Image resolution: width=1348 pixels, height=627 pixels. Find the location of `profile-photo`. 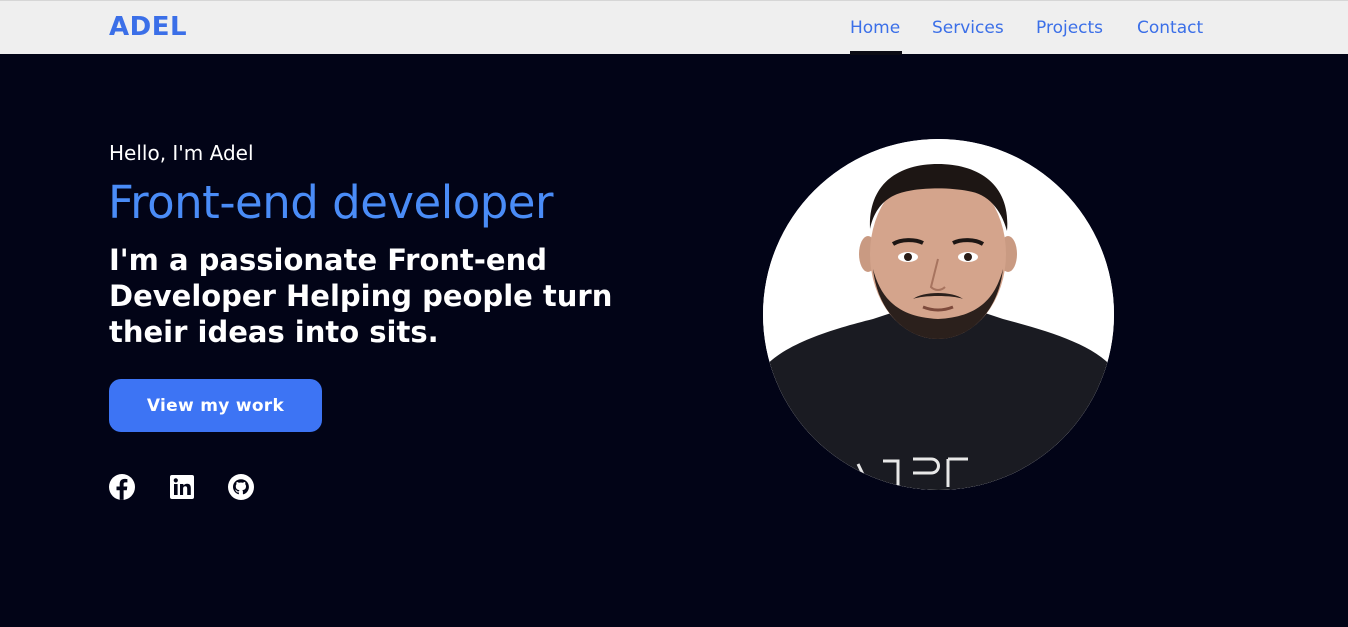

profile-photo is located at coordinates (938, 314).